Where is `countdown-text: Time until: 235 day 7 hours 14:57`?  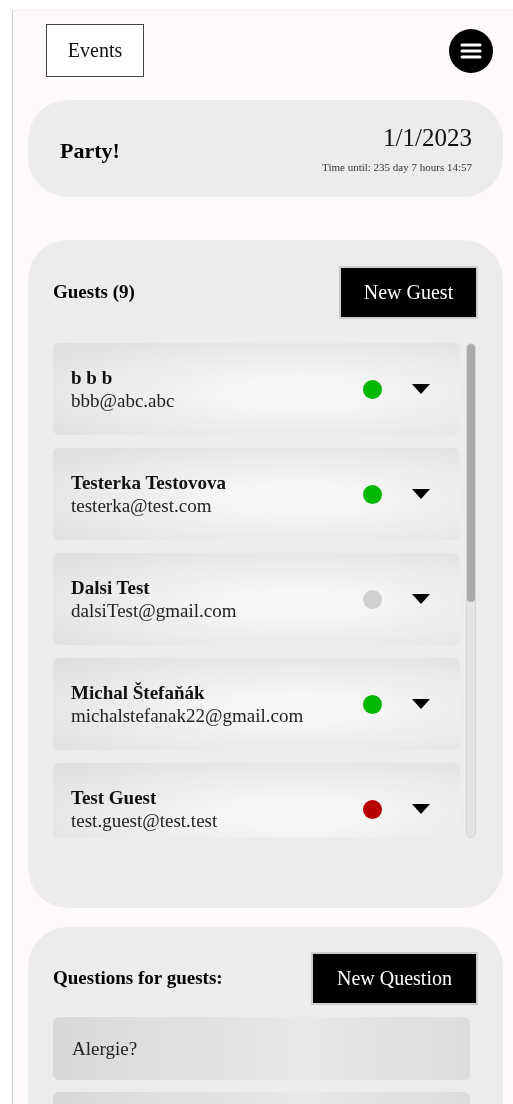
countdown-text: Time until: 235 day 7 hours 14:57 is located at coordinates (397, 167).